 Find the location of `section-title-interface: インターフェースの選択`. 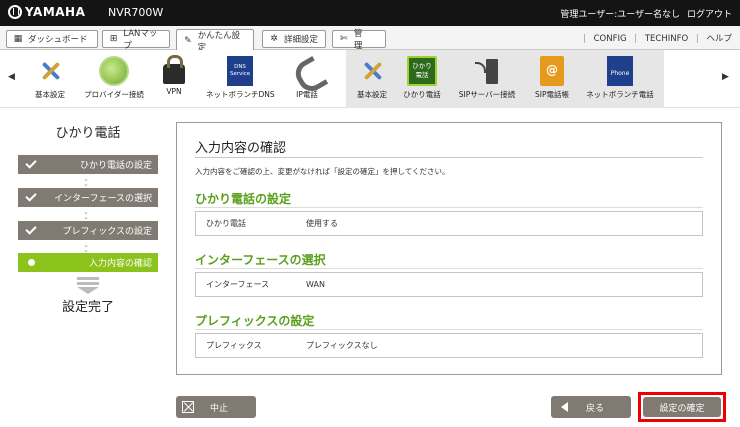

section-title-interface: インターフェースの選択 is located at coordinates (260, 260).